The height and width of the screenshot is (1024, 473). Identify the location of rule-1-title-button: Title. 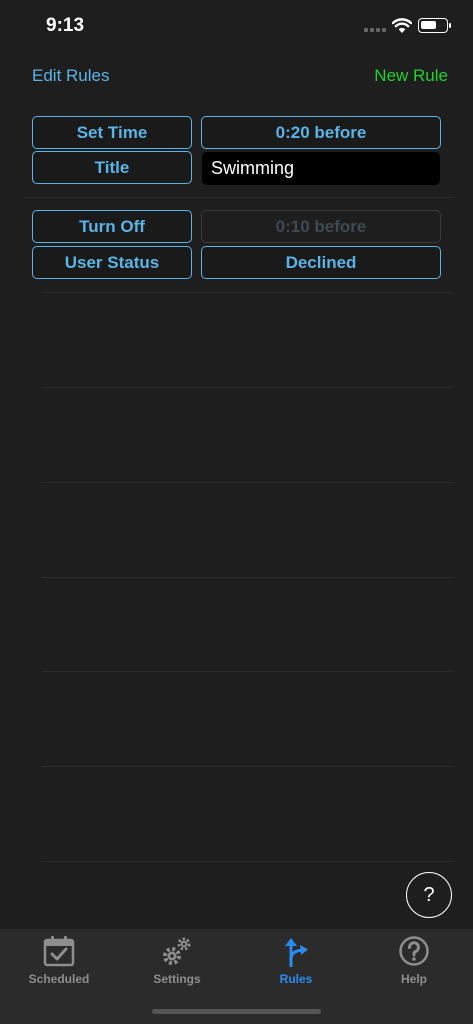
(112, 167).